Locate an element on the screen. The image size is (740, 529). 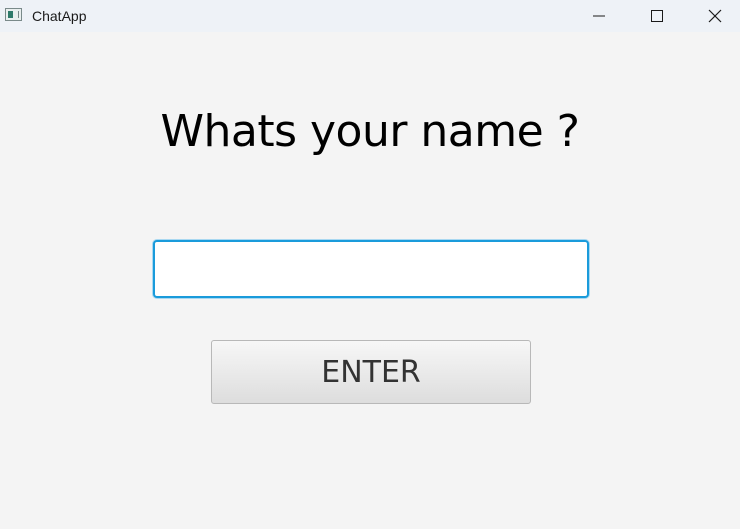
maximize-icon is located at coordinates (657, 16).